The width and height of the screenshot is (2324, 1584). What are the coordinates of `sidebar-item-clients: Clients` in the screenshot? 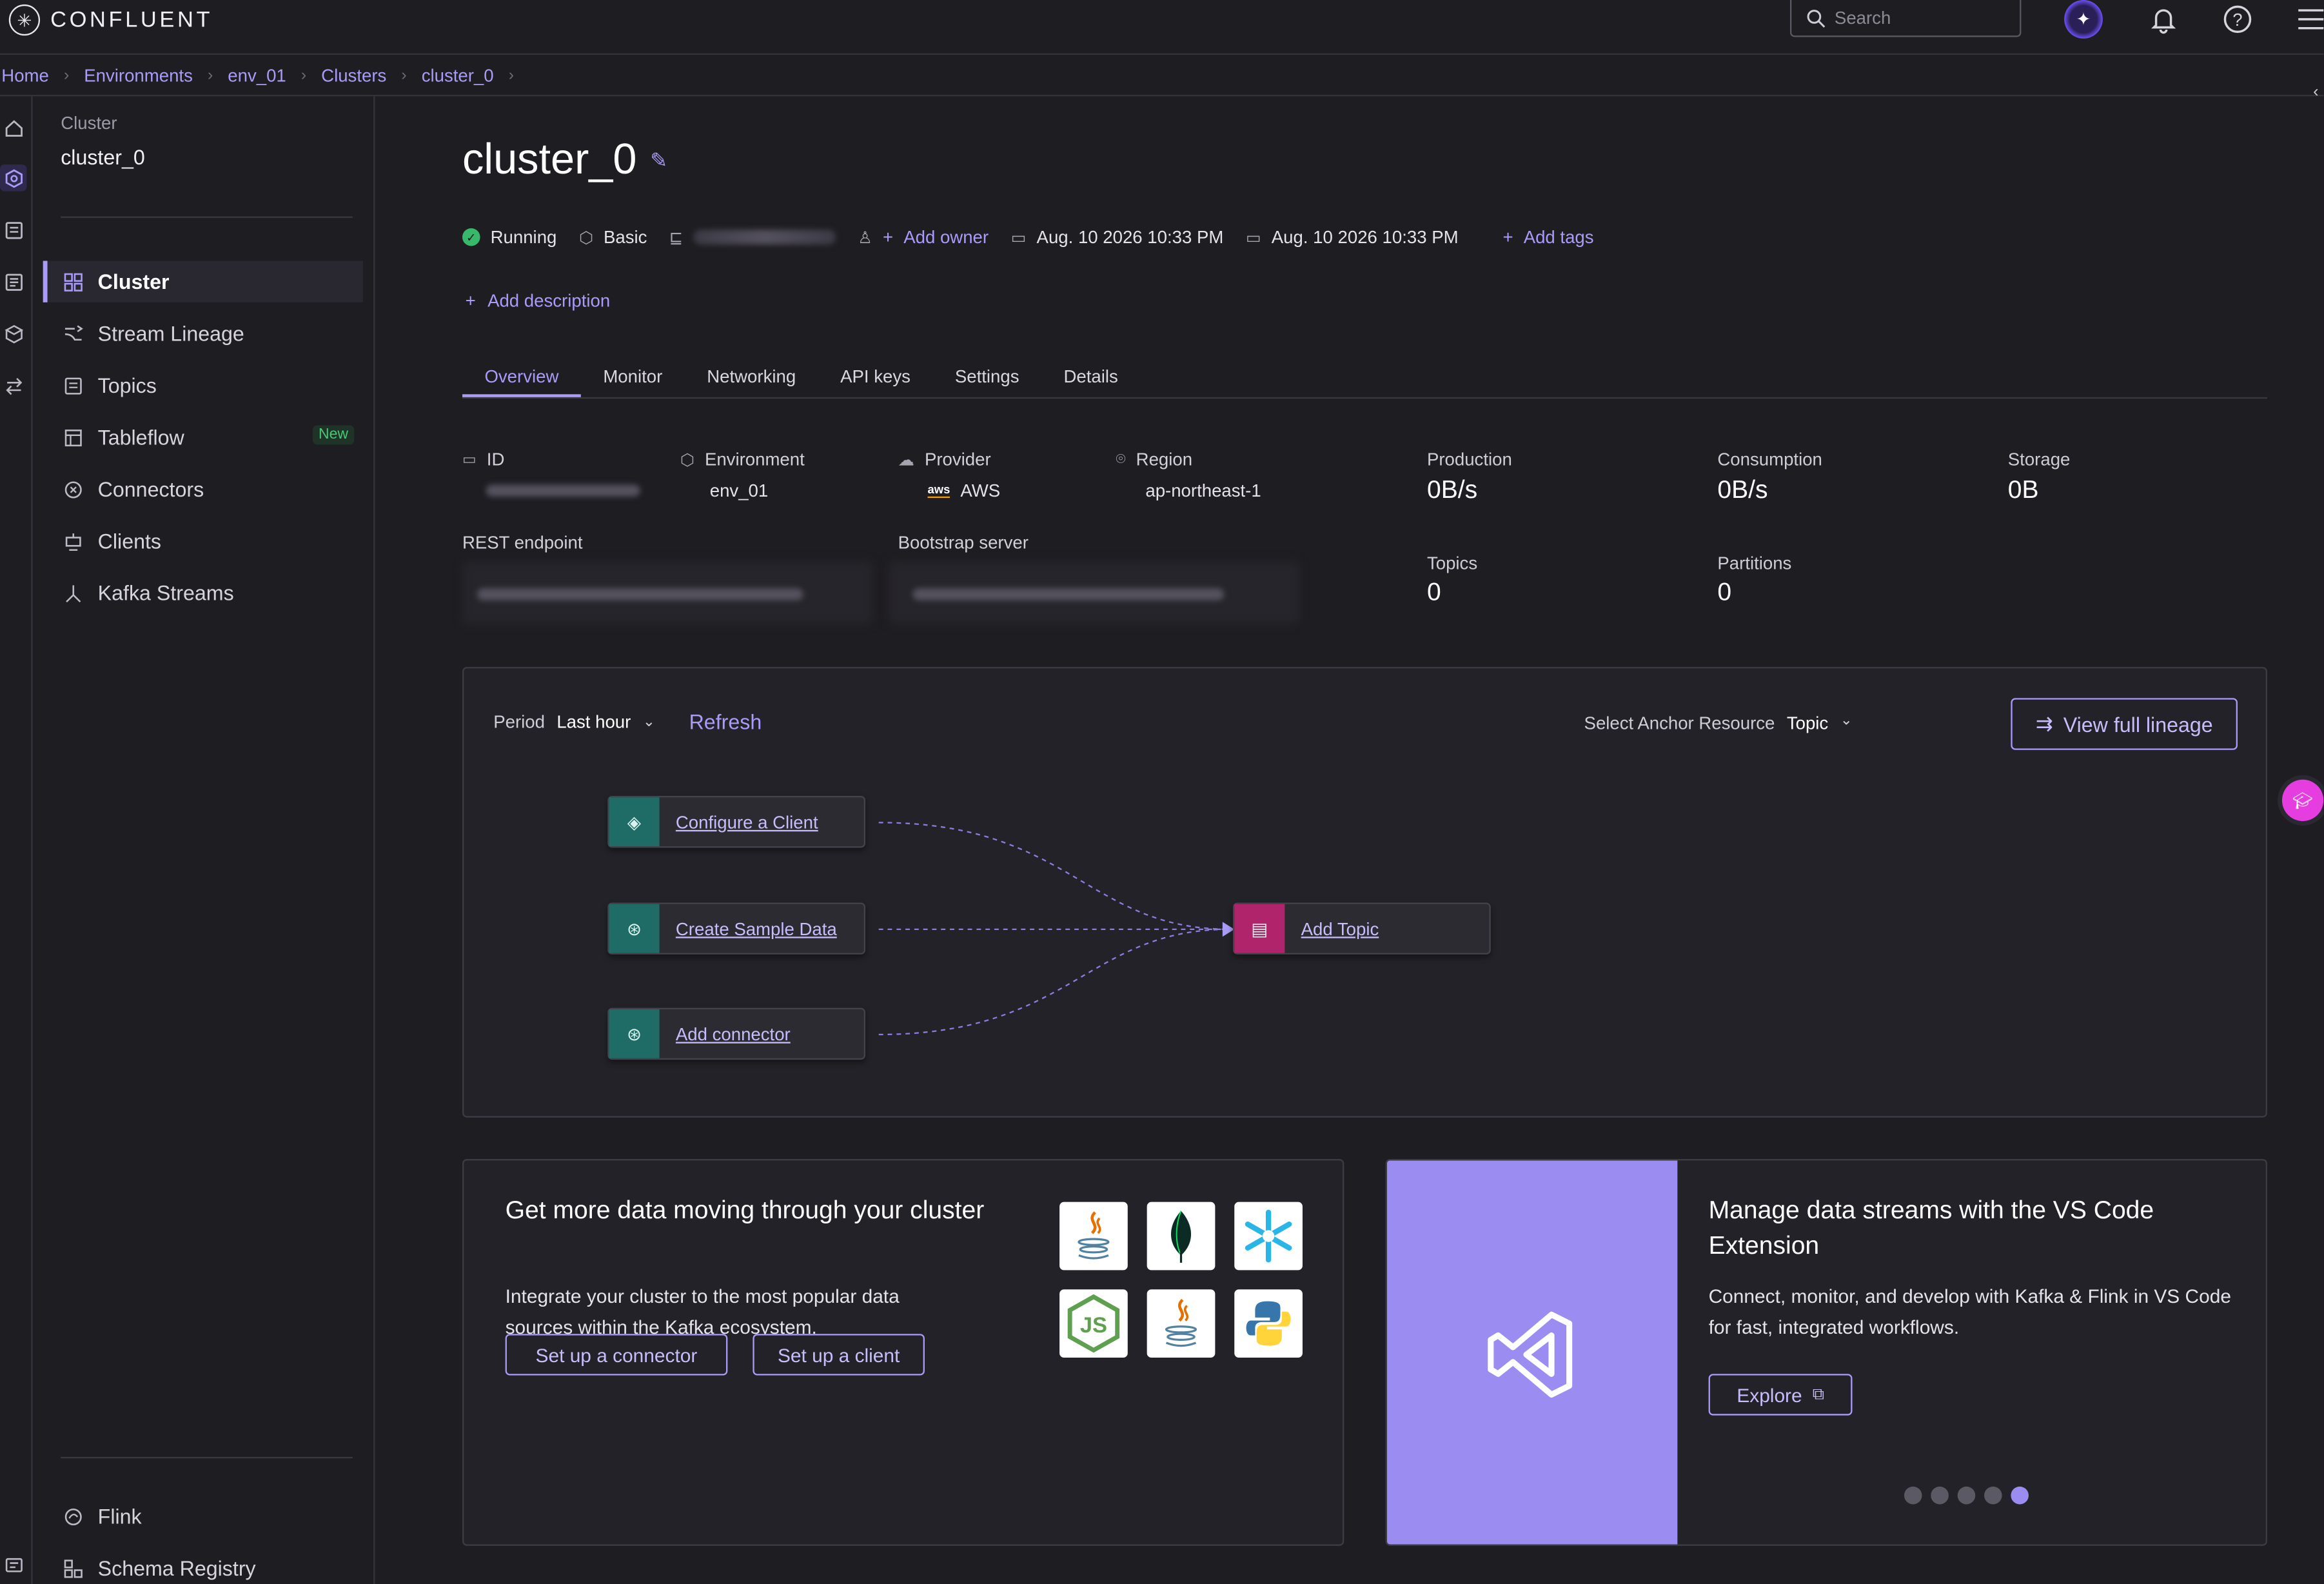 It's located at (203, 541).